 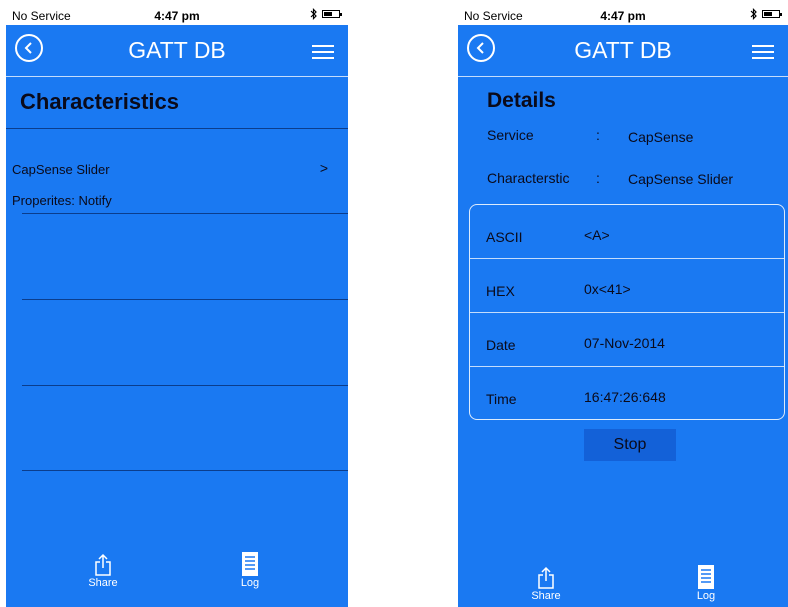 I want to click on row-label: Time, so click(x=501, y=399).